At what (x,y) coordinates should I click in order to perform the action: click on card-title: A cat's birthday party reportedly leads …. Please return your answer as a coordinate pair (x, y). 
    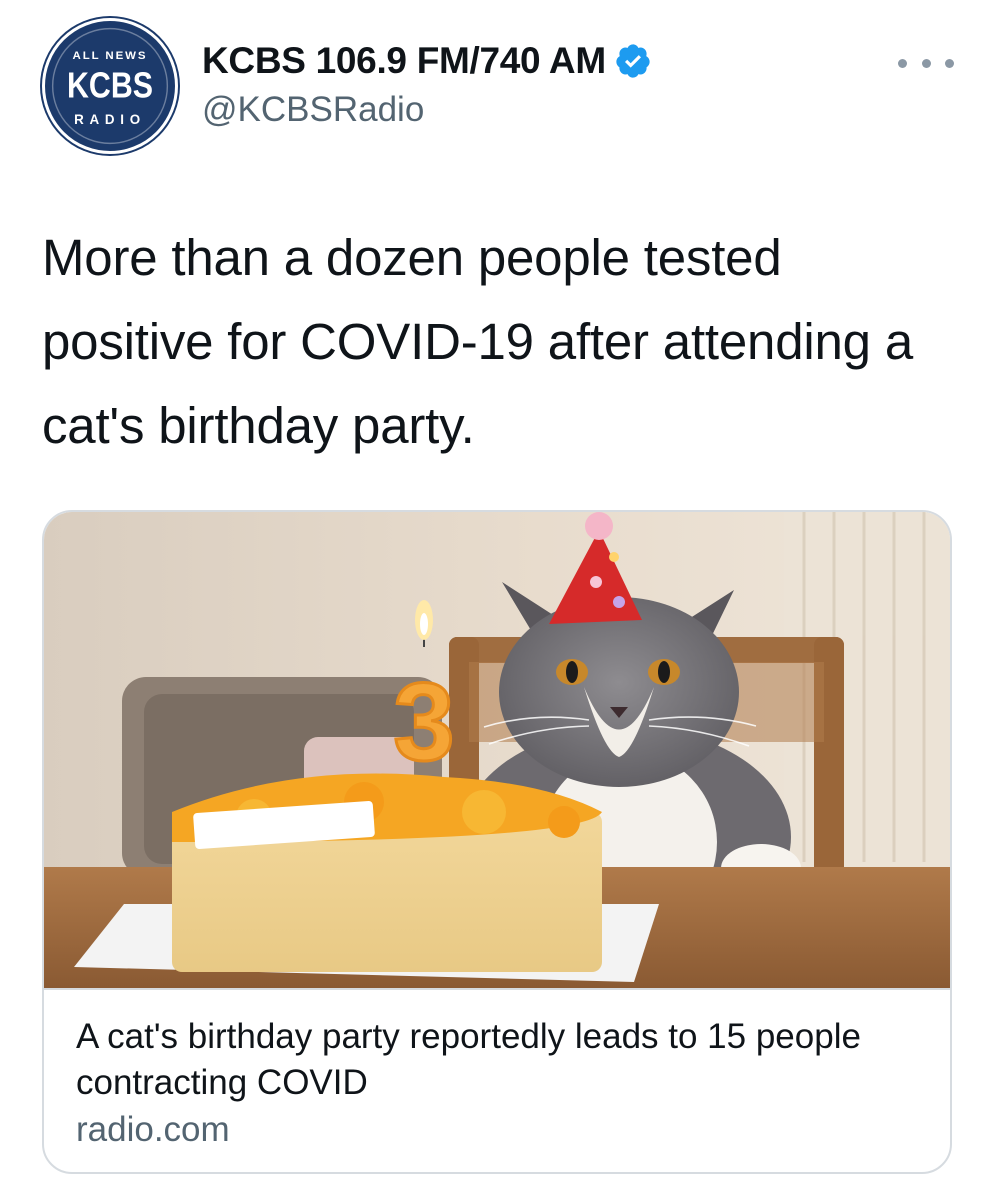
    Looking at the image, I should click on (496, 1060).